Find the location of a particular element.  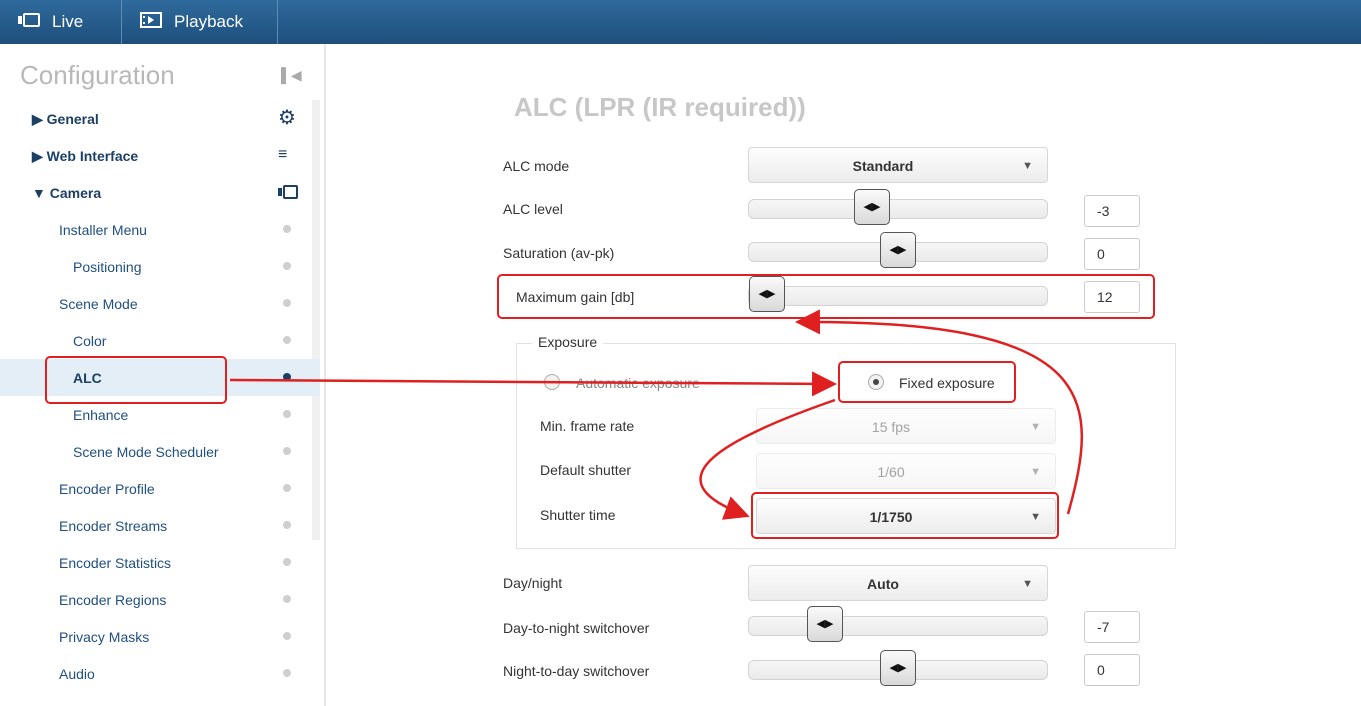

sidebar-item-installer-menu: Installer Menu is located at coordinates (160, 229).